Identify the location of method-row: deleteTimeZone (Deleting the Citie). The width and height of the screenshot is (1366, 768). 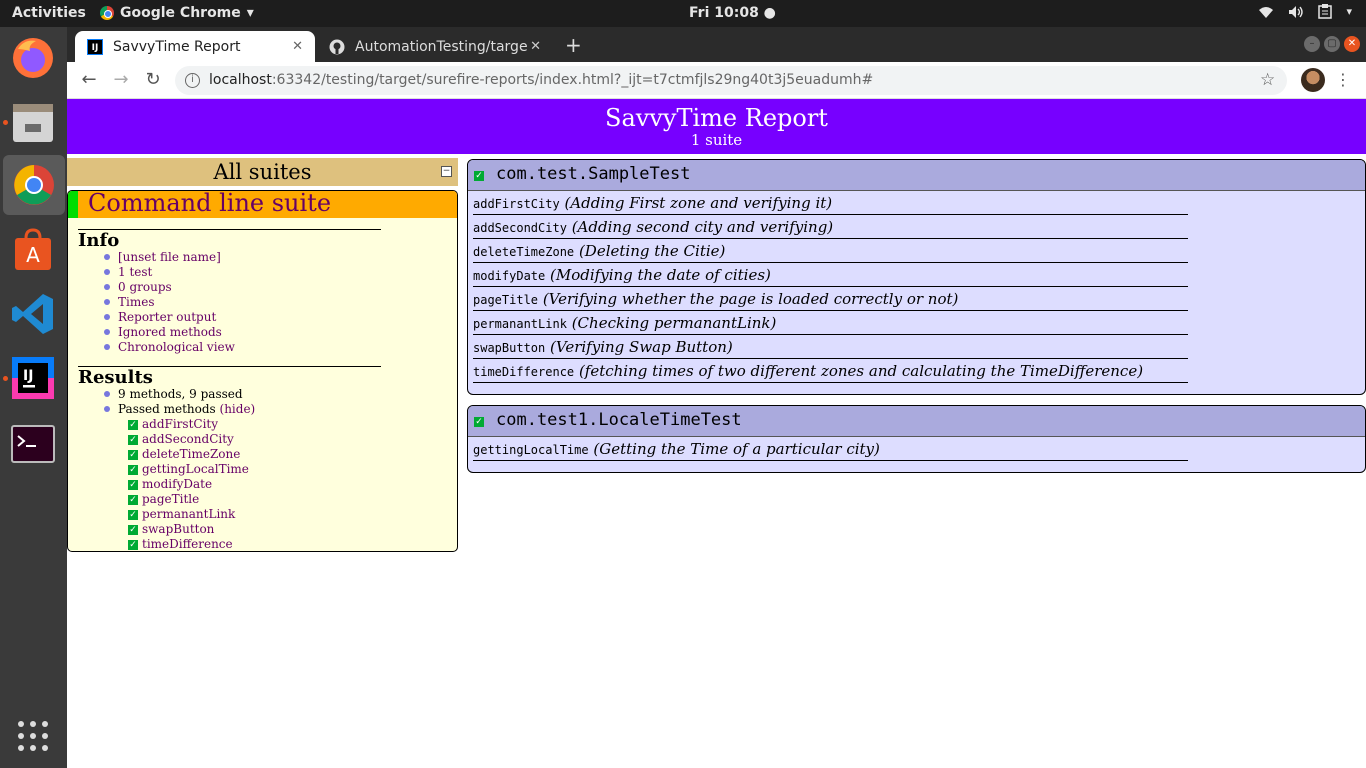
(830, 251).